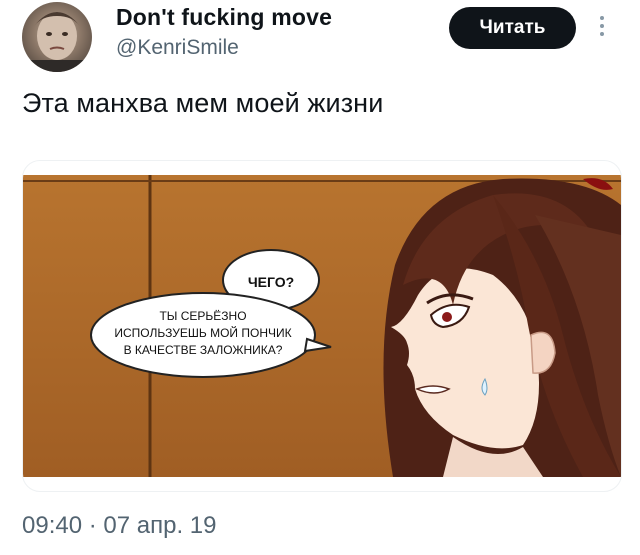 The width and height of the screenshot is (640, 555). What do you see at coordinates (203, 350) in the screenshot?
I see `bubble-large-line-3: В КАЧЕСТВЕ ЗАЛОЖНИКА?` at bounding box center [203, 350].